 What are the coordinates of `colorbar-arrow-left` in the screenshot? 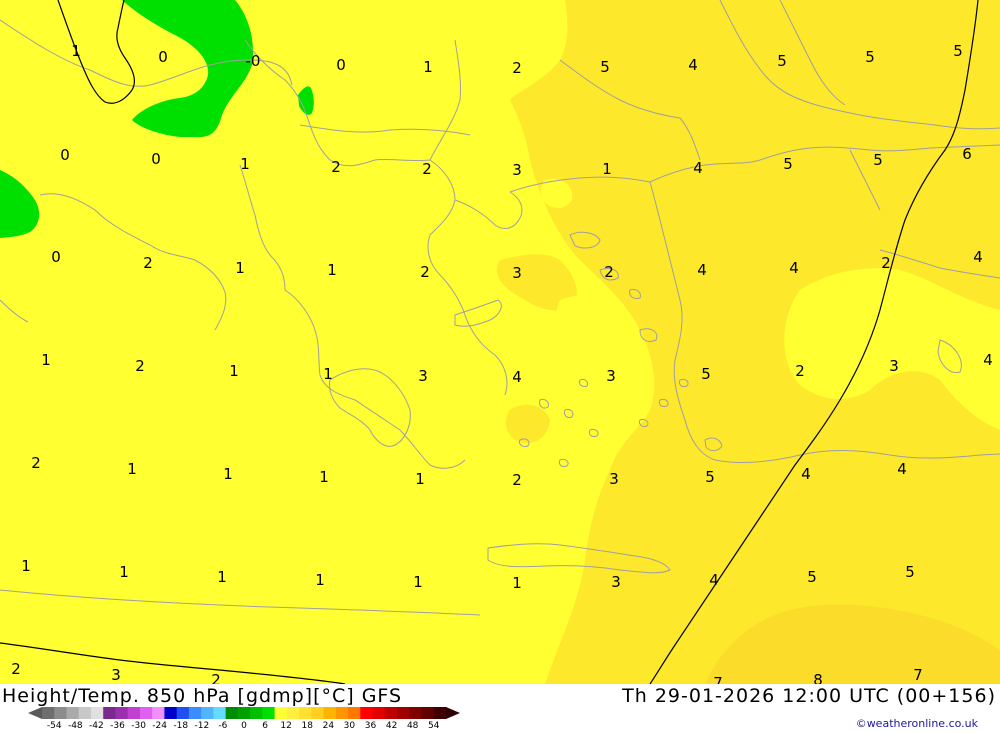 It's located at (35, 713).